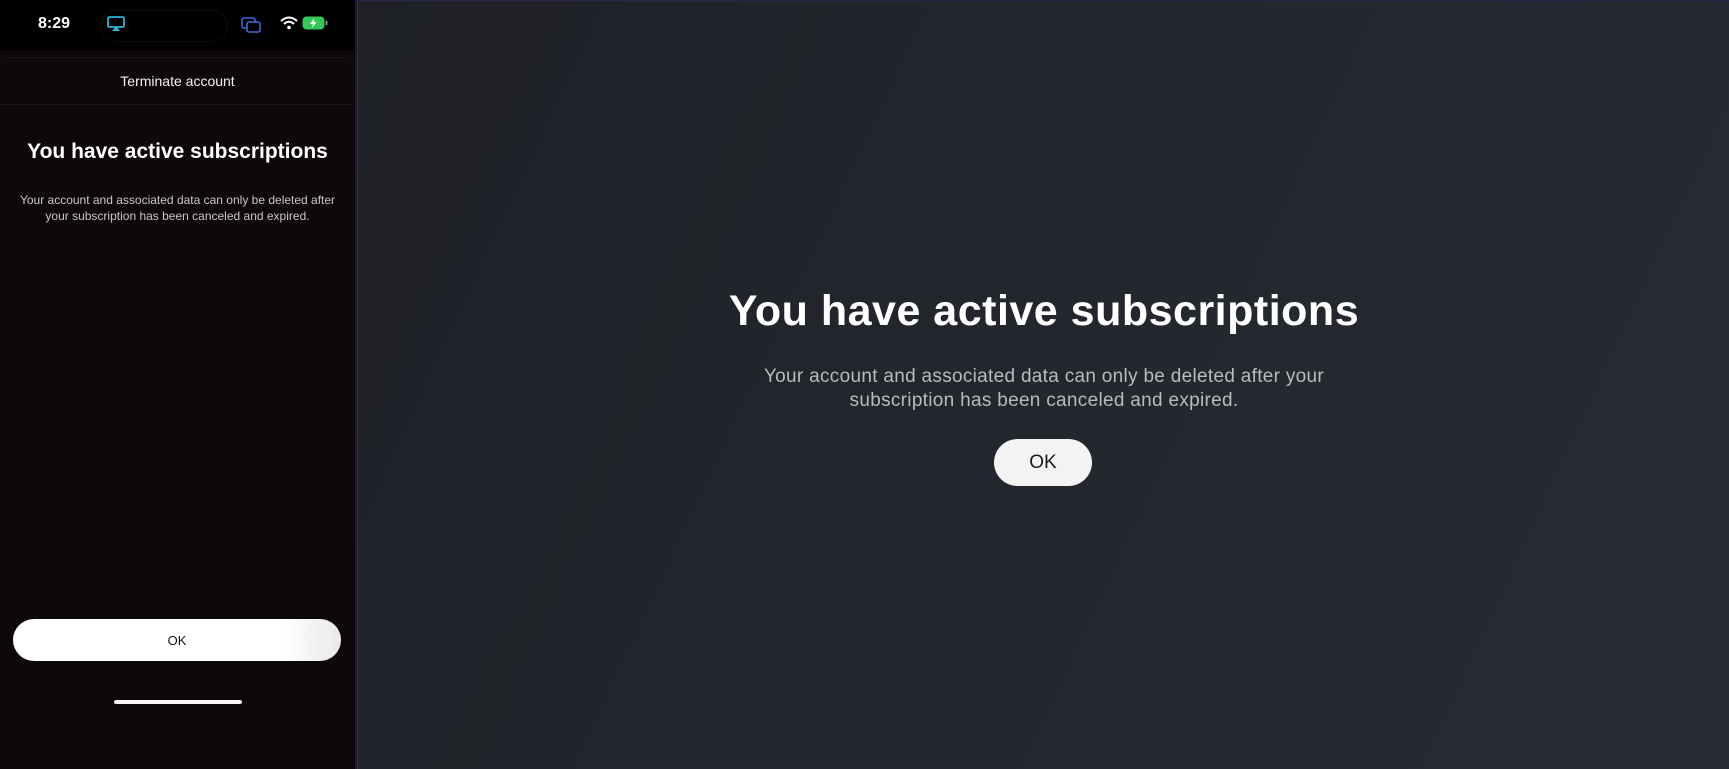 The image size is (1729, 769). What do you see at coordinates (177, 104) in the screenshot?
I see `sheet-divider` at bounding box center [177, 104].